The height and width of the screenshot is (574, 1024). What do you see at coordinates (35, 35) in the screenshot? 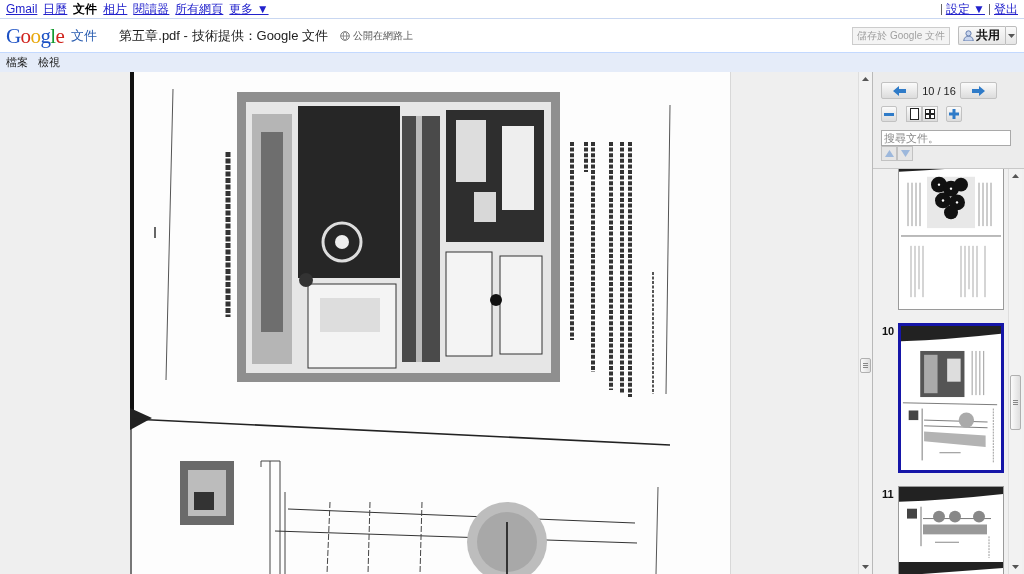
I see `google-logo: Google` at bounding box center [35, 35].